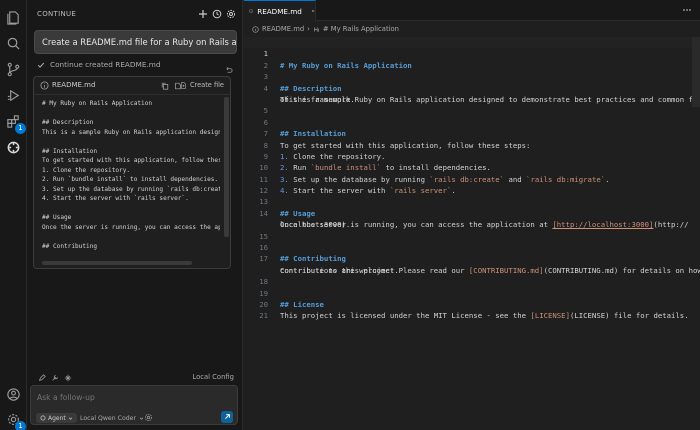  What do you see at coordinates (74, 85) in the screenshot?
I see `code-block-filename: README.md` at bounding box center [74, 85].